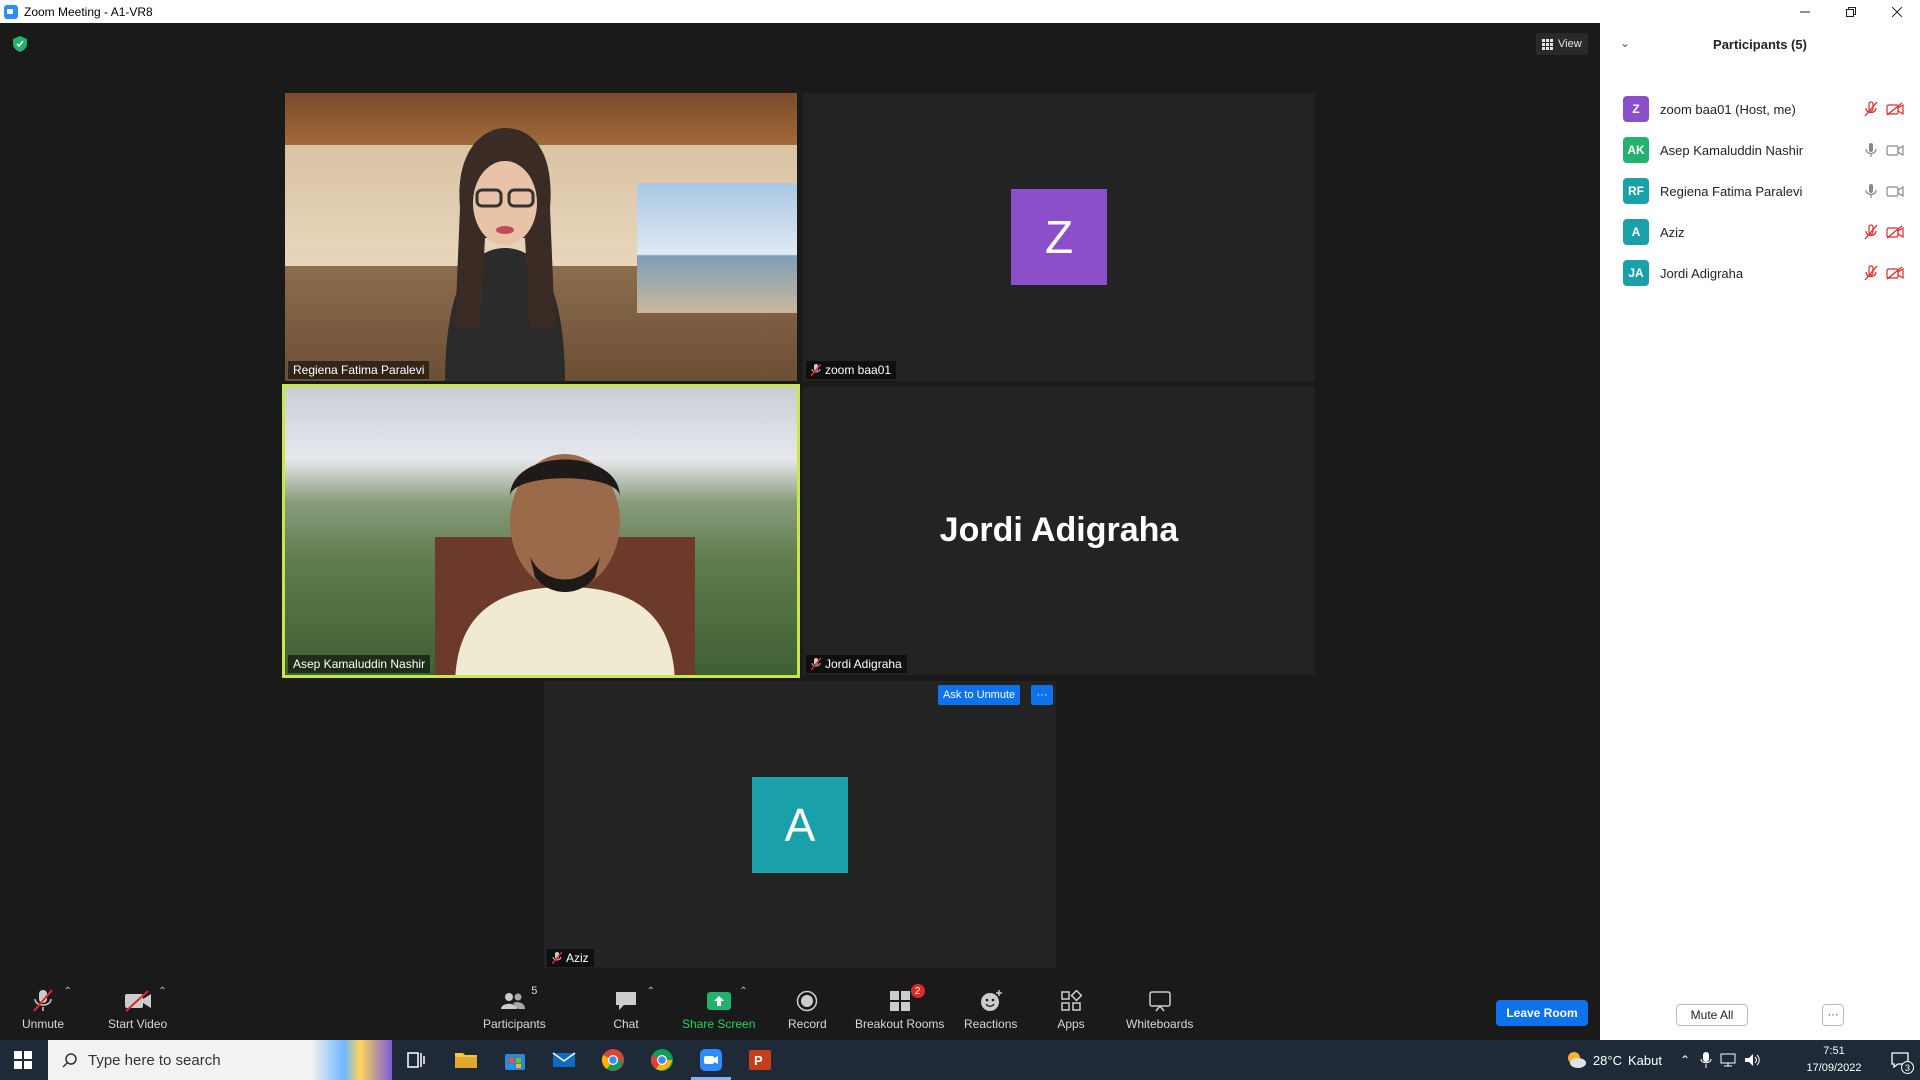 The height and width of the screenshot is (1080, 1920). Describe the element at coordinates (633, 1012) in the screenshot. I see `chat-button: ⌃ Chat` at that location.